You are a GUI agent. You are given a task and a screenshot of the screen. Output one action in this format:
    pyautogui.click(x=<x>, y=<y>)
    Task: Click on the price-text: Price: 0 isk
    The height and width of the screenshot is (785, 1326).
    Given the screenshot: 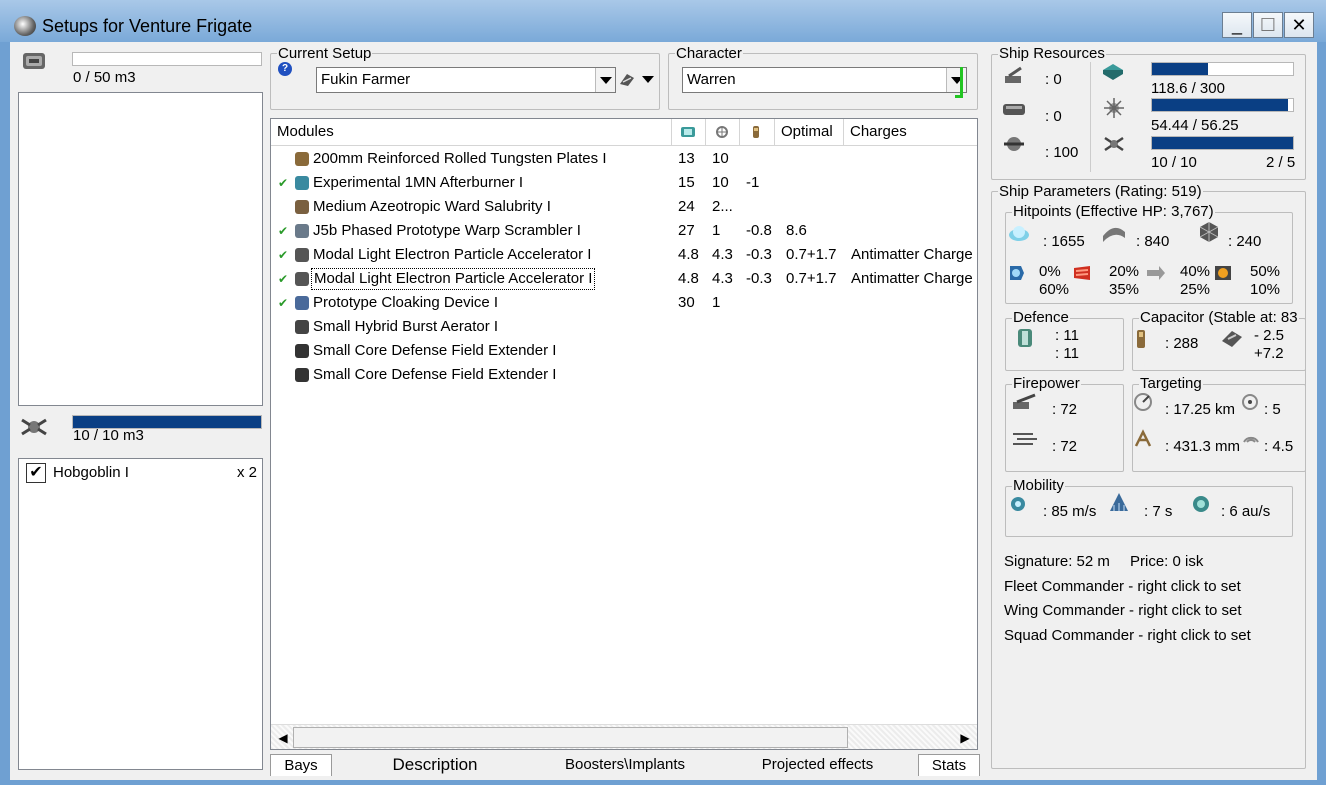 What is the action you would take?
    pyautogui.click(x=1167, y=561)
    